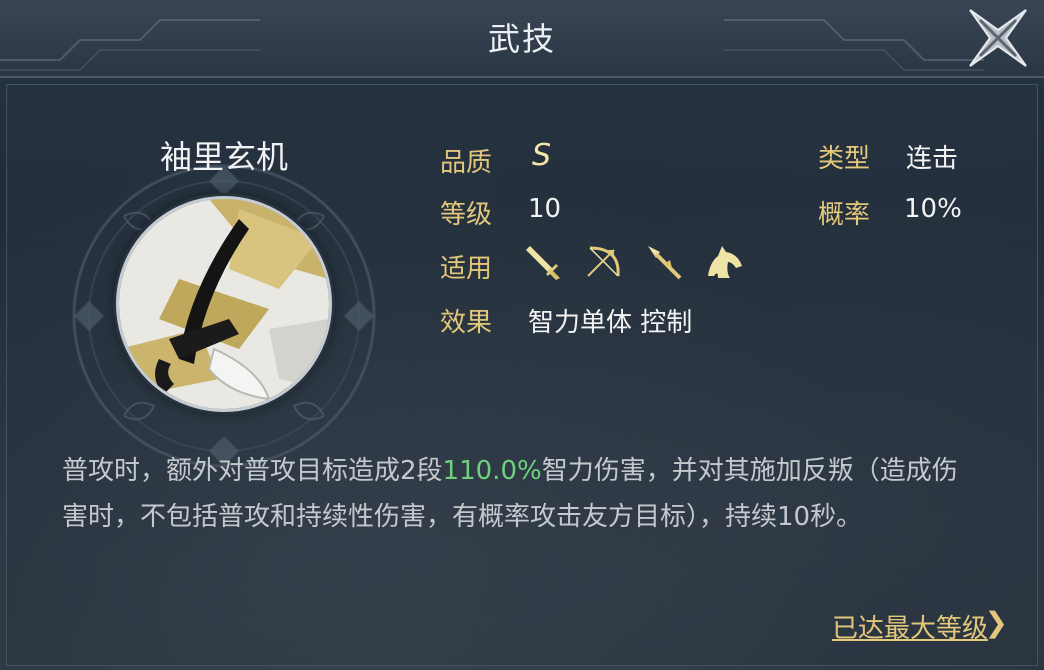  I want to click on bow-icon, so click(603, 261).